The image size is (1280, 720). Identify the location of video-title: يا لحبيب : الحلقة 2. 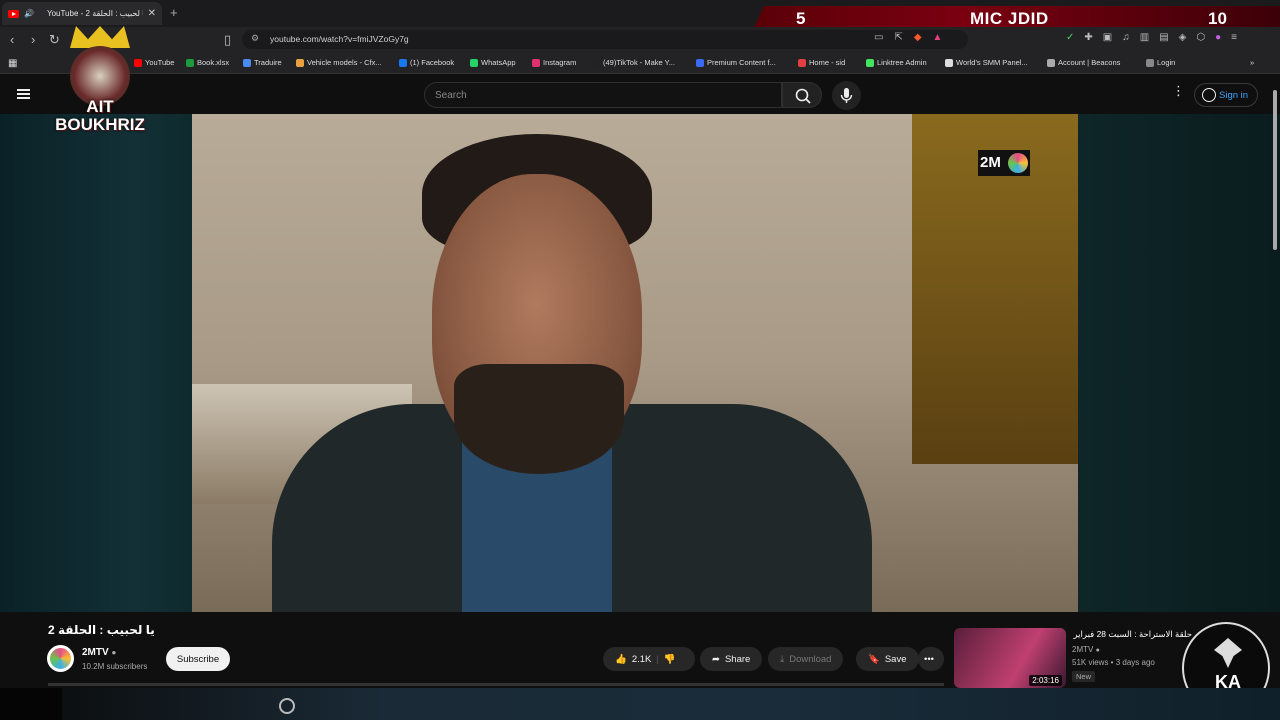
(101, 630).